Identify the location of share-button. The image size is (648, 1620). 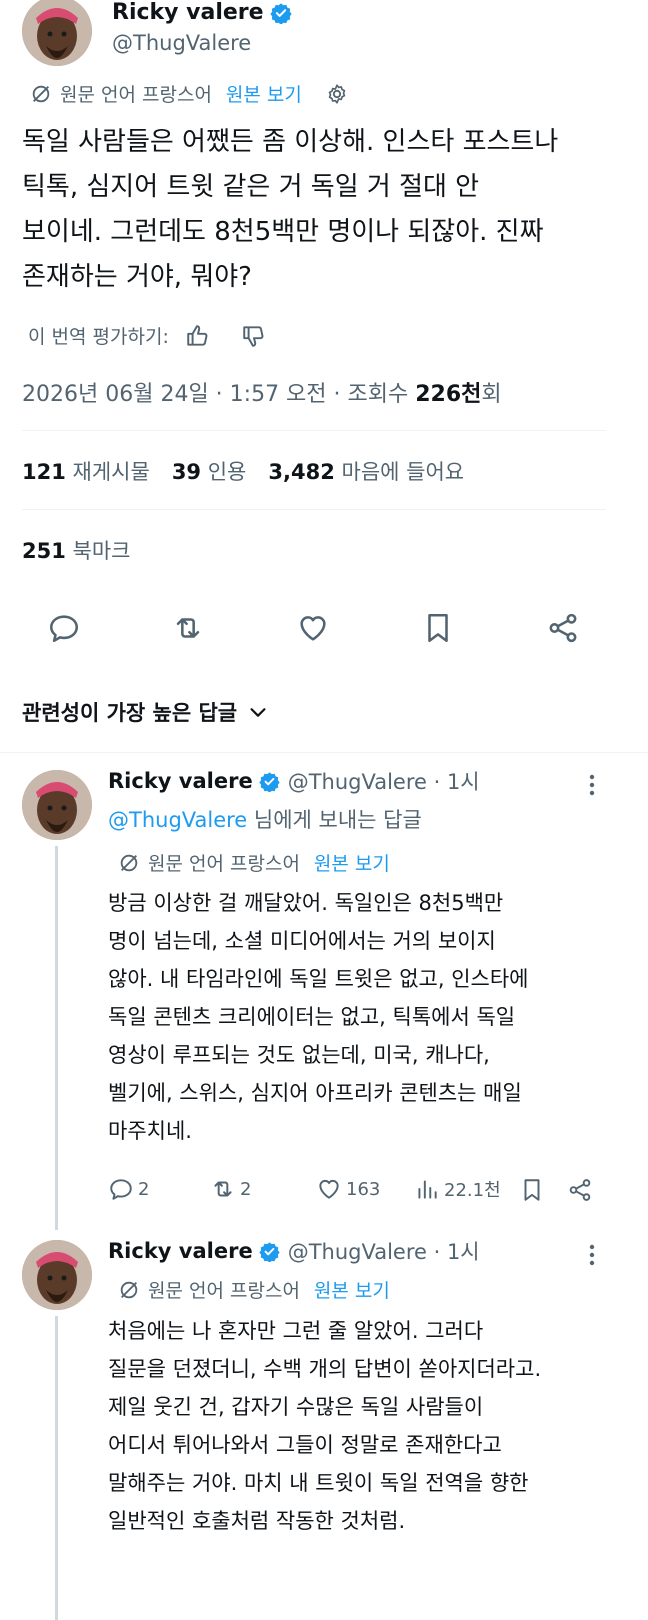
(563, 628).